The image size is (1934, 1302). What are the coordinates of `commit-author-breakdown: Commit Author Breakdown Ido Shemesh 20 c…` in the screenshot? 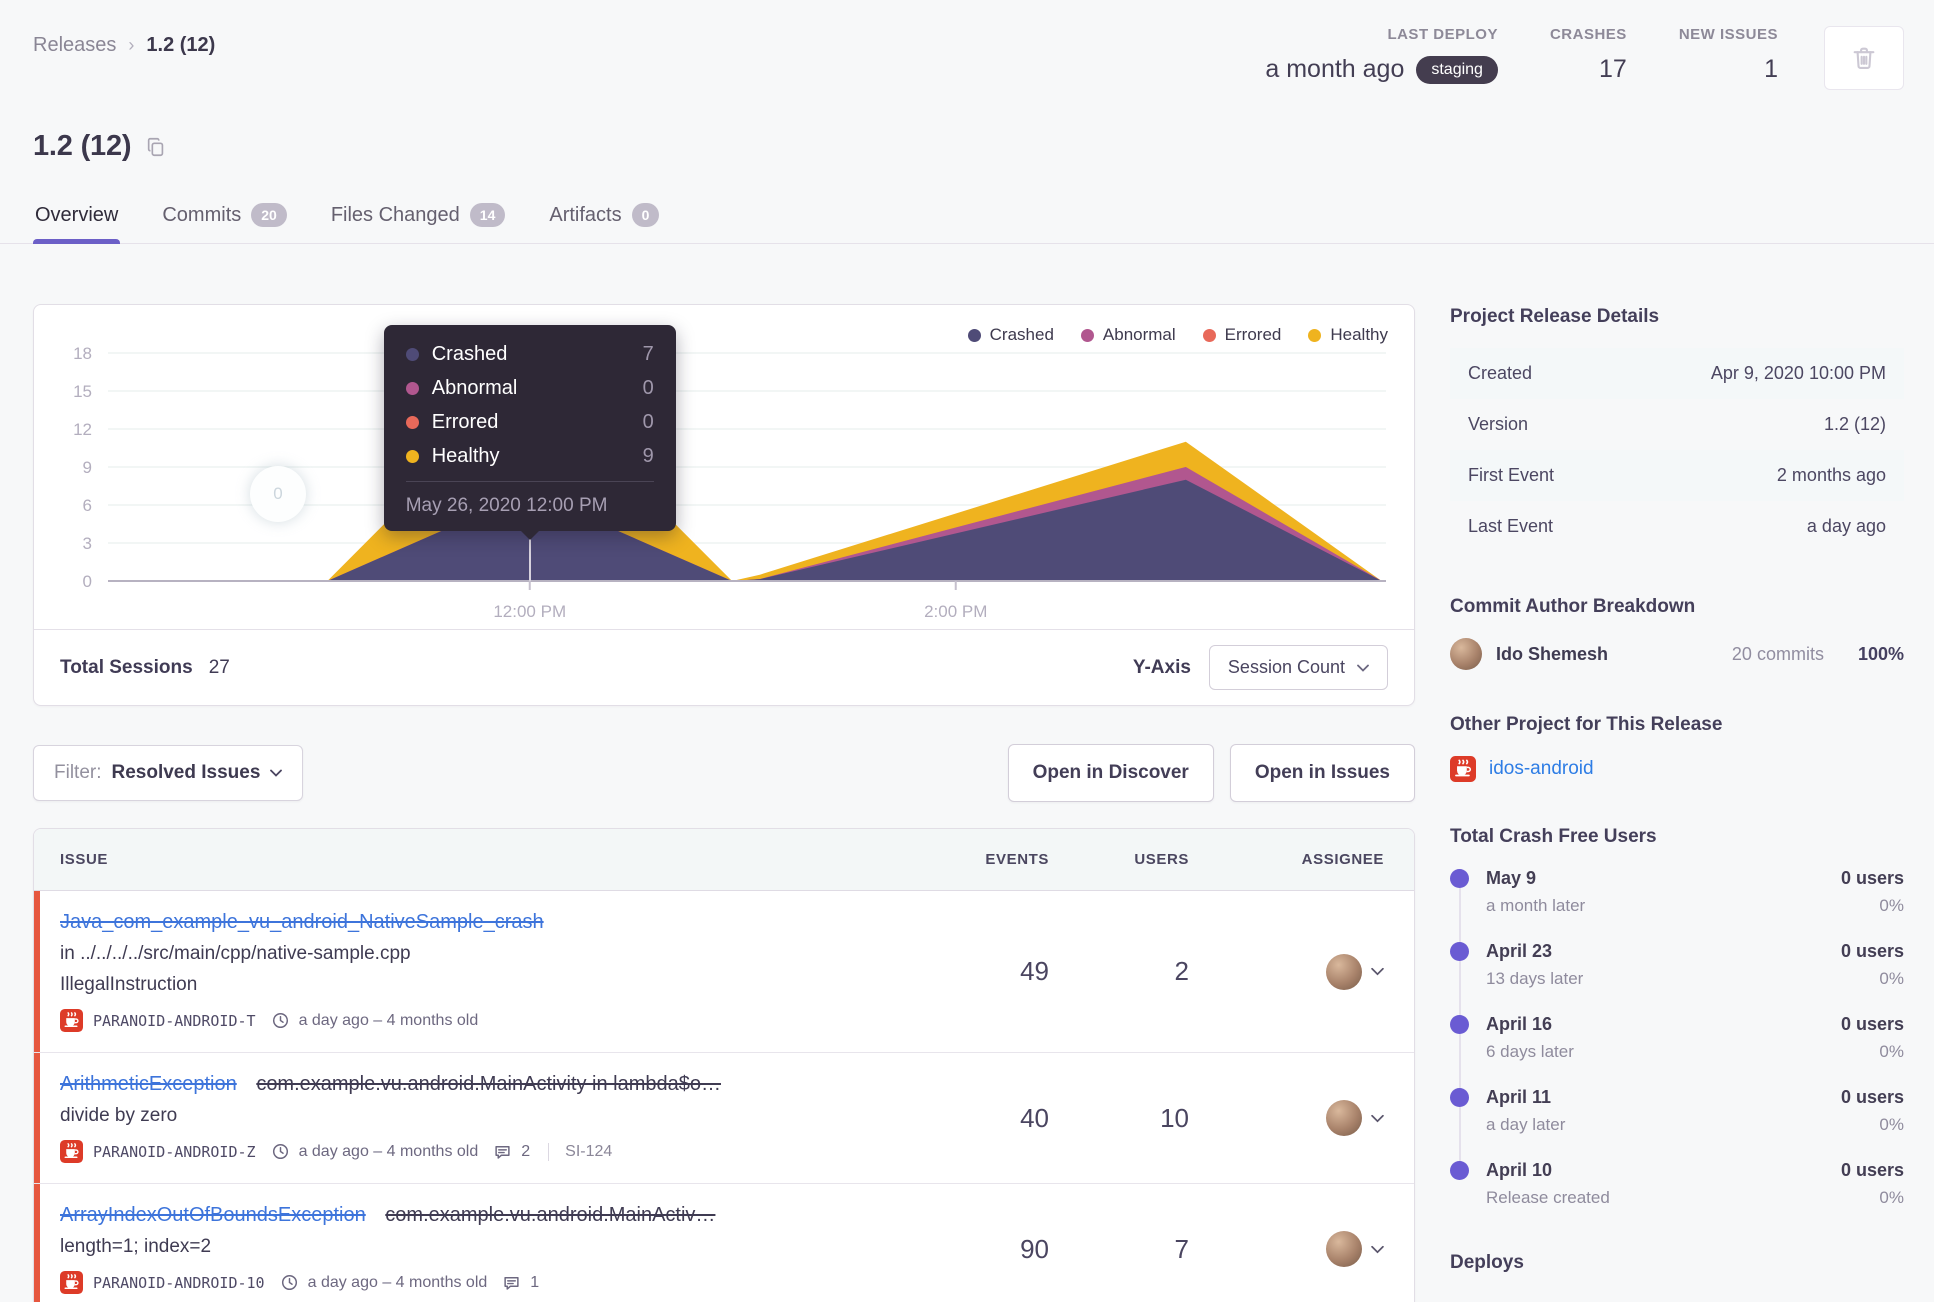 It's located at (1677, 633).